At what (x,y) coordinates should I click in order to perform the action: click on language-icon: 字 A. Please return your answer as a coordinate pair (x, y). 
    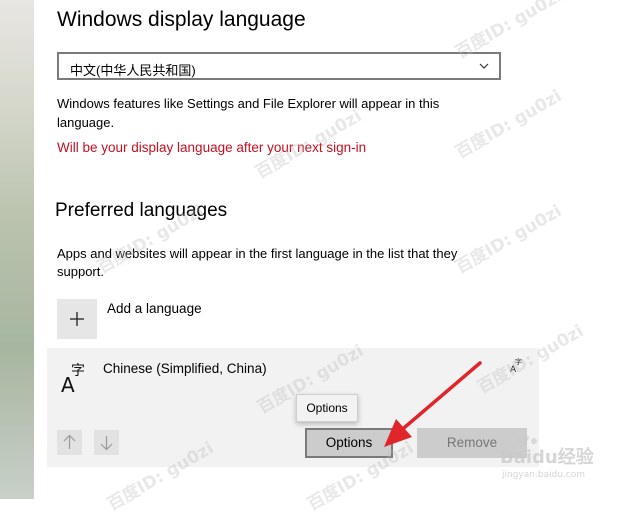
    Looking at the image, I should click on (73, 379).